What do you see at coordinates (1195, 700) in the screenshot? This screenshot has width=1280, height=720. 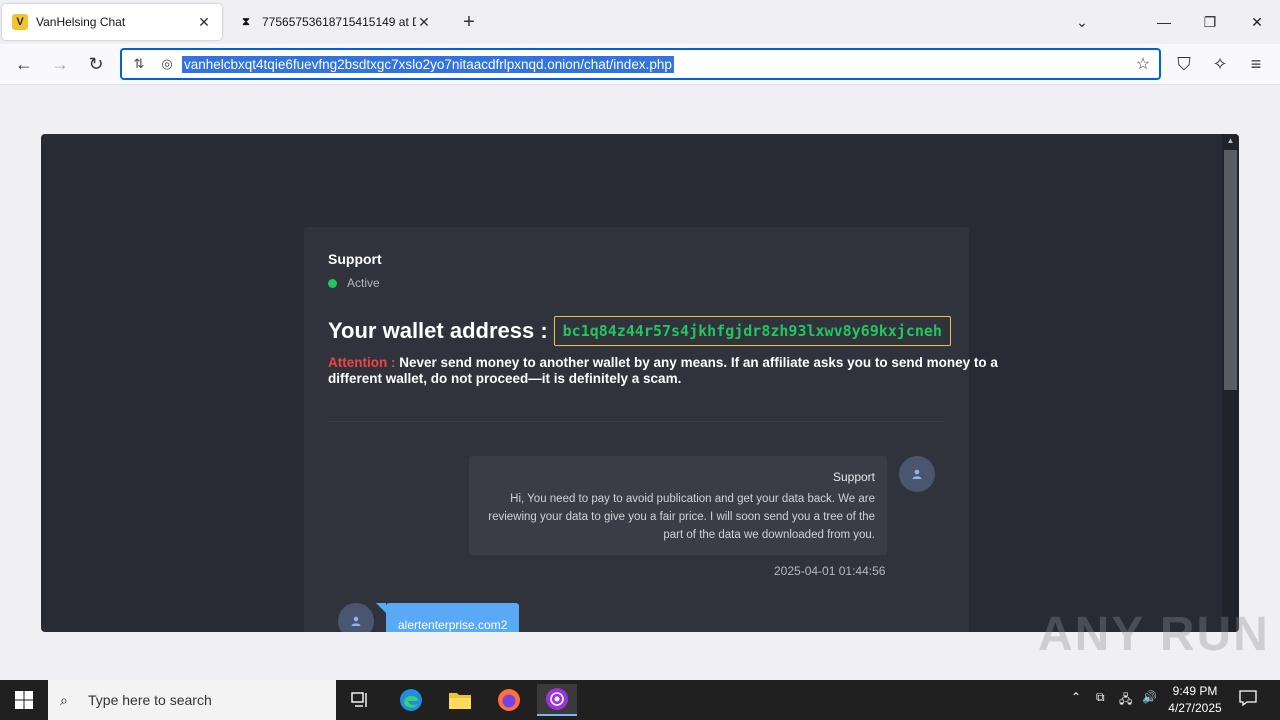 I see `taskbar-clock: 9:49 PM 4/27/2025` at bounding box center [1195, 700].